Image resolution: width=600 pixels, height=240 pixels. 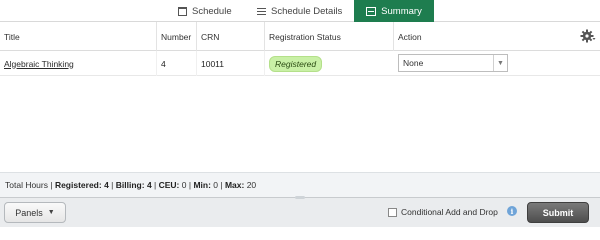 What do you see at coordinates (182, 11) in the screenshot?
I see `calendar-icon` at bounding box center [182, 11].